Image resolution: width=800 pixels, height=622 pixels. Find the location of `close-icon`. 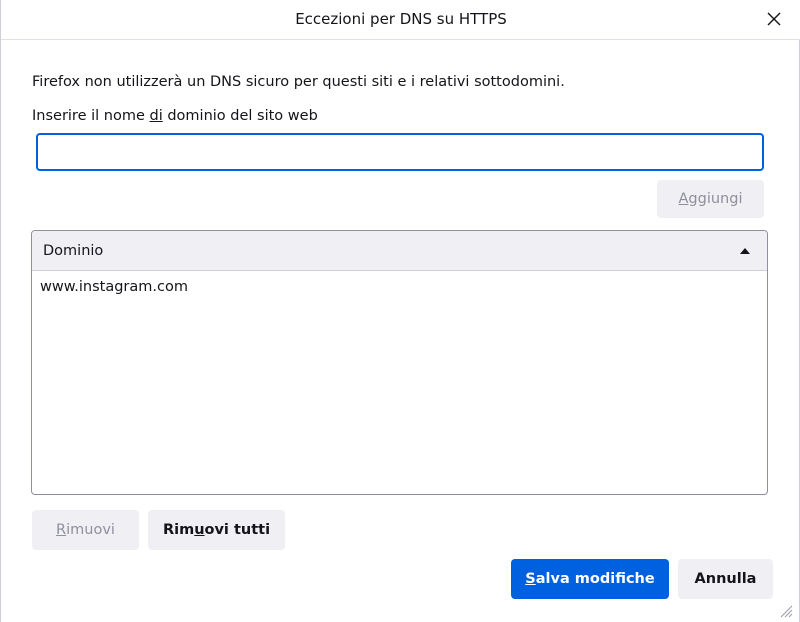

close-icon is located at coordinates (774, 19).